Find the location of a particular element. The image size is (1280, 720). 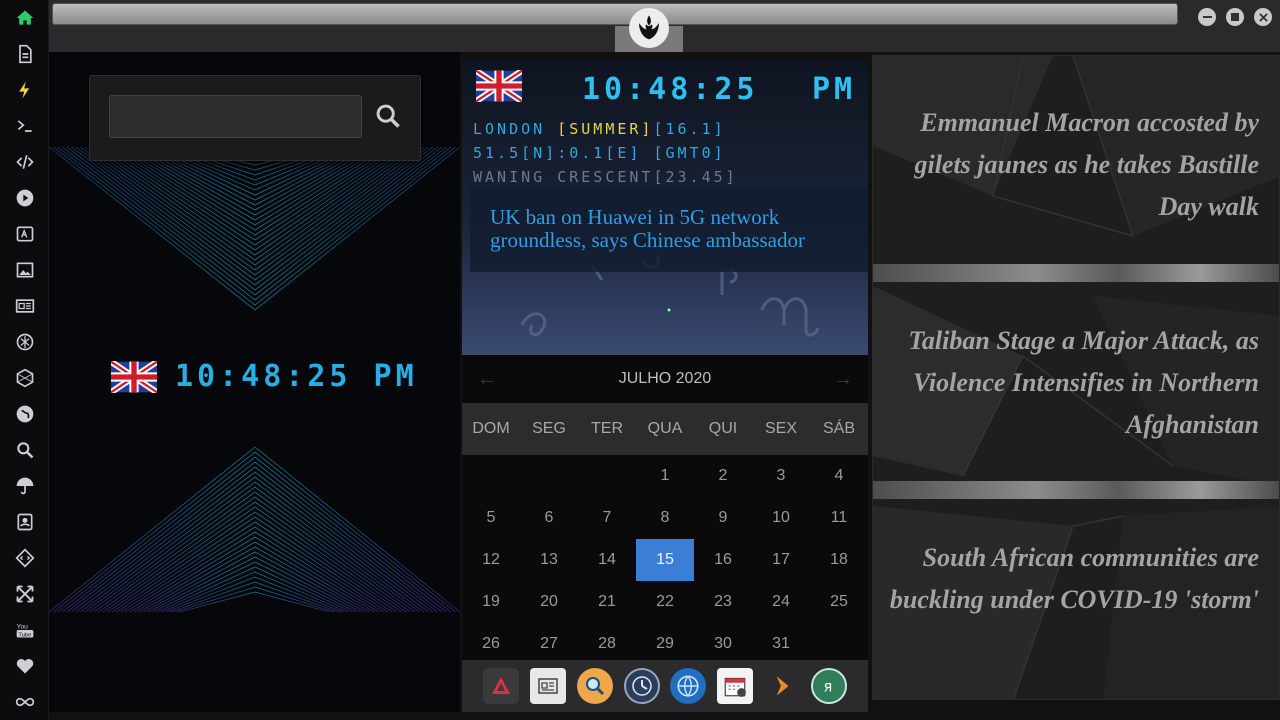

umbrella-icon is located at coordinates (25, 486).